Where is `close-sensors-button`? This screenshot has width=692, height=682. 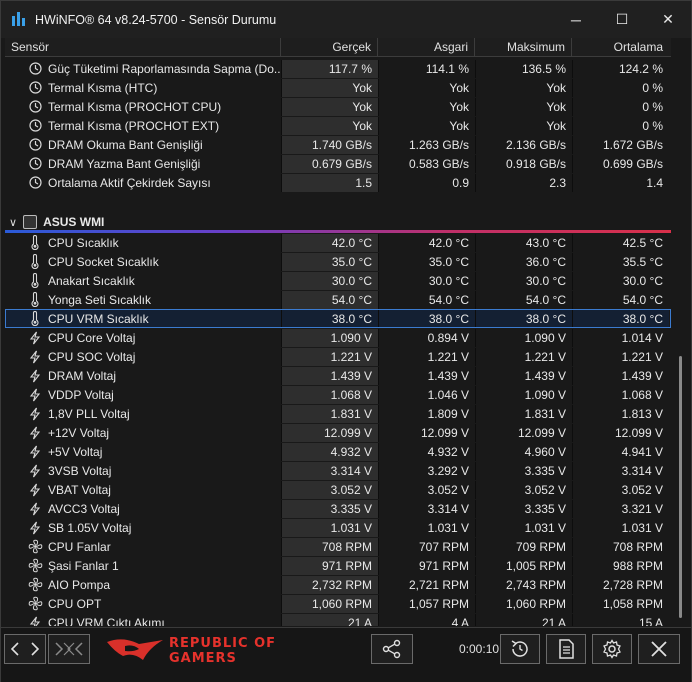
close-sensors-button is located at coordinates (659, 649).